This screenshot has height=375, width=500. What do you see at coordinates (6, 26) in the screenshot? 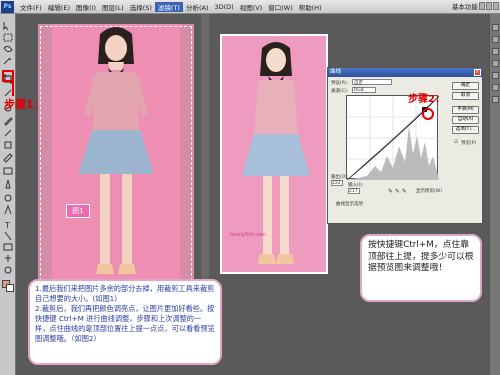
I see `move-tool-icon` at bounding box center [6, 26].